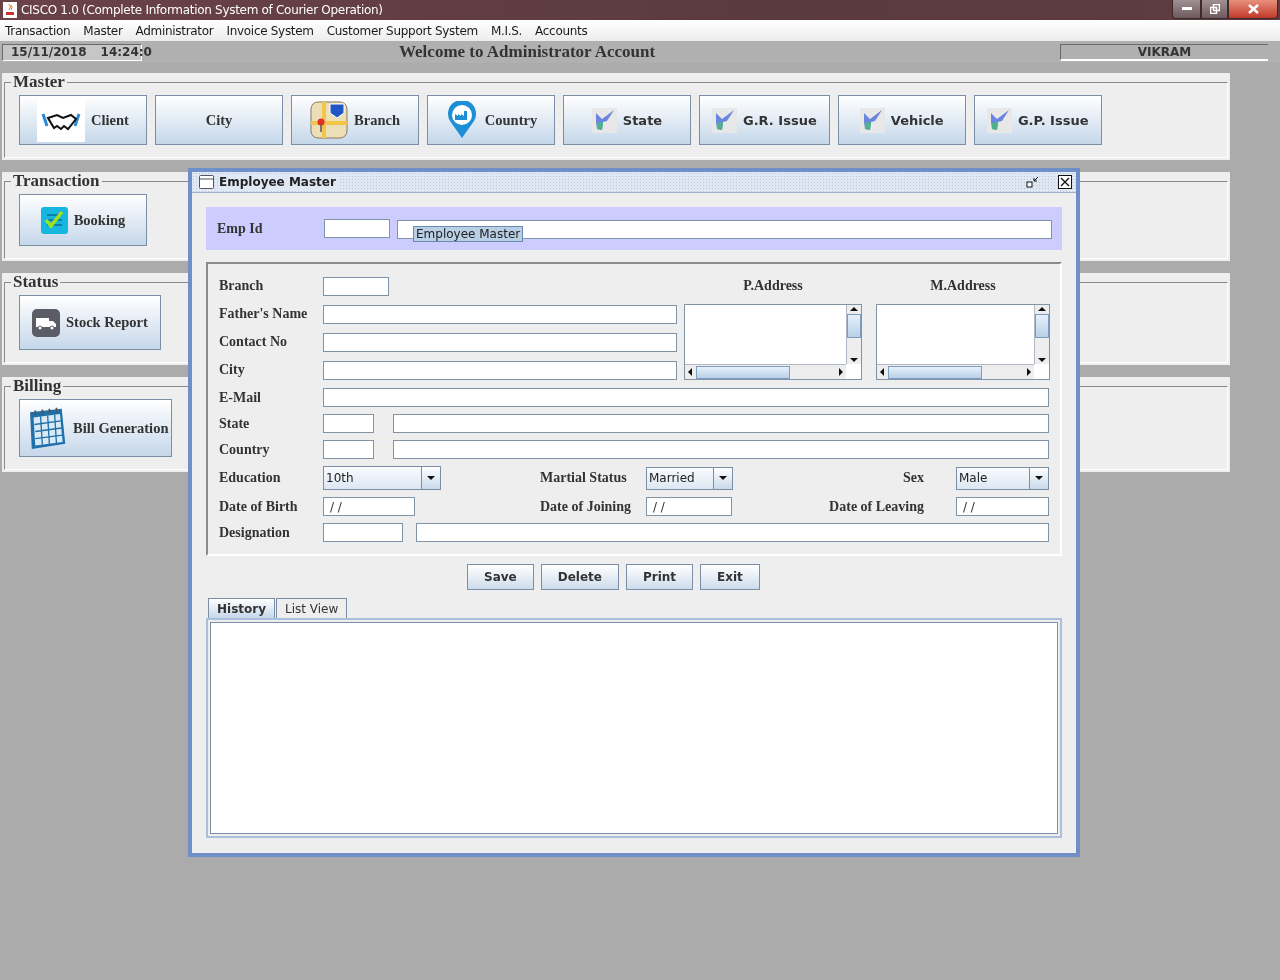 Image resolution: width=1280 pixels, height=980 pixels. Describe the element at coordinates (36, 282) in the screenshot. I see `section-title: Status` at that location.